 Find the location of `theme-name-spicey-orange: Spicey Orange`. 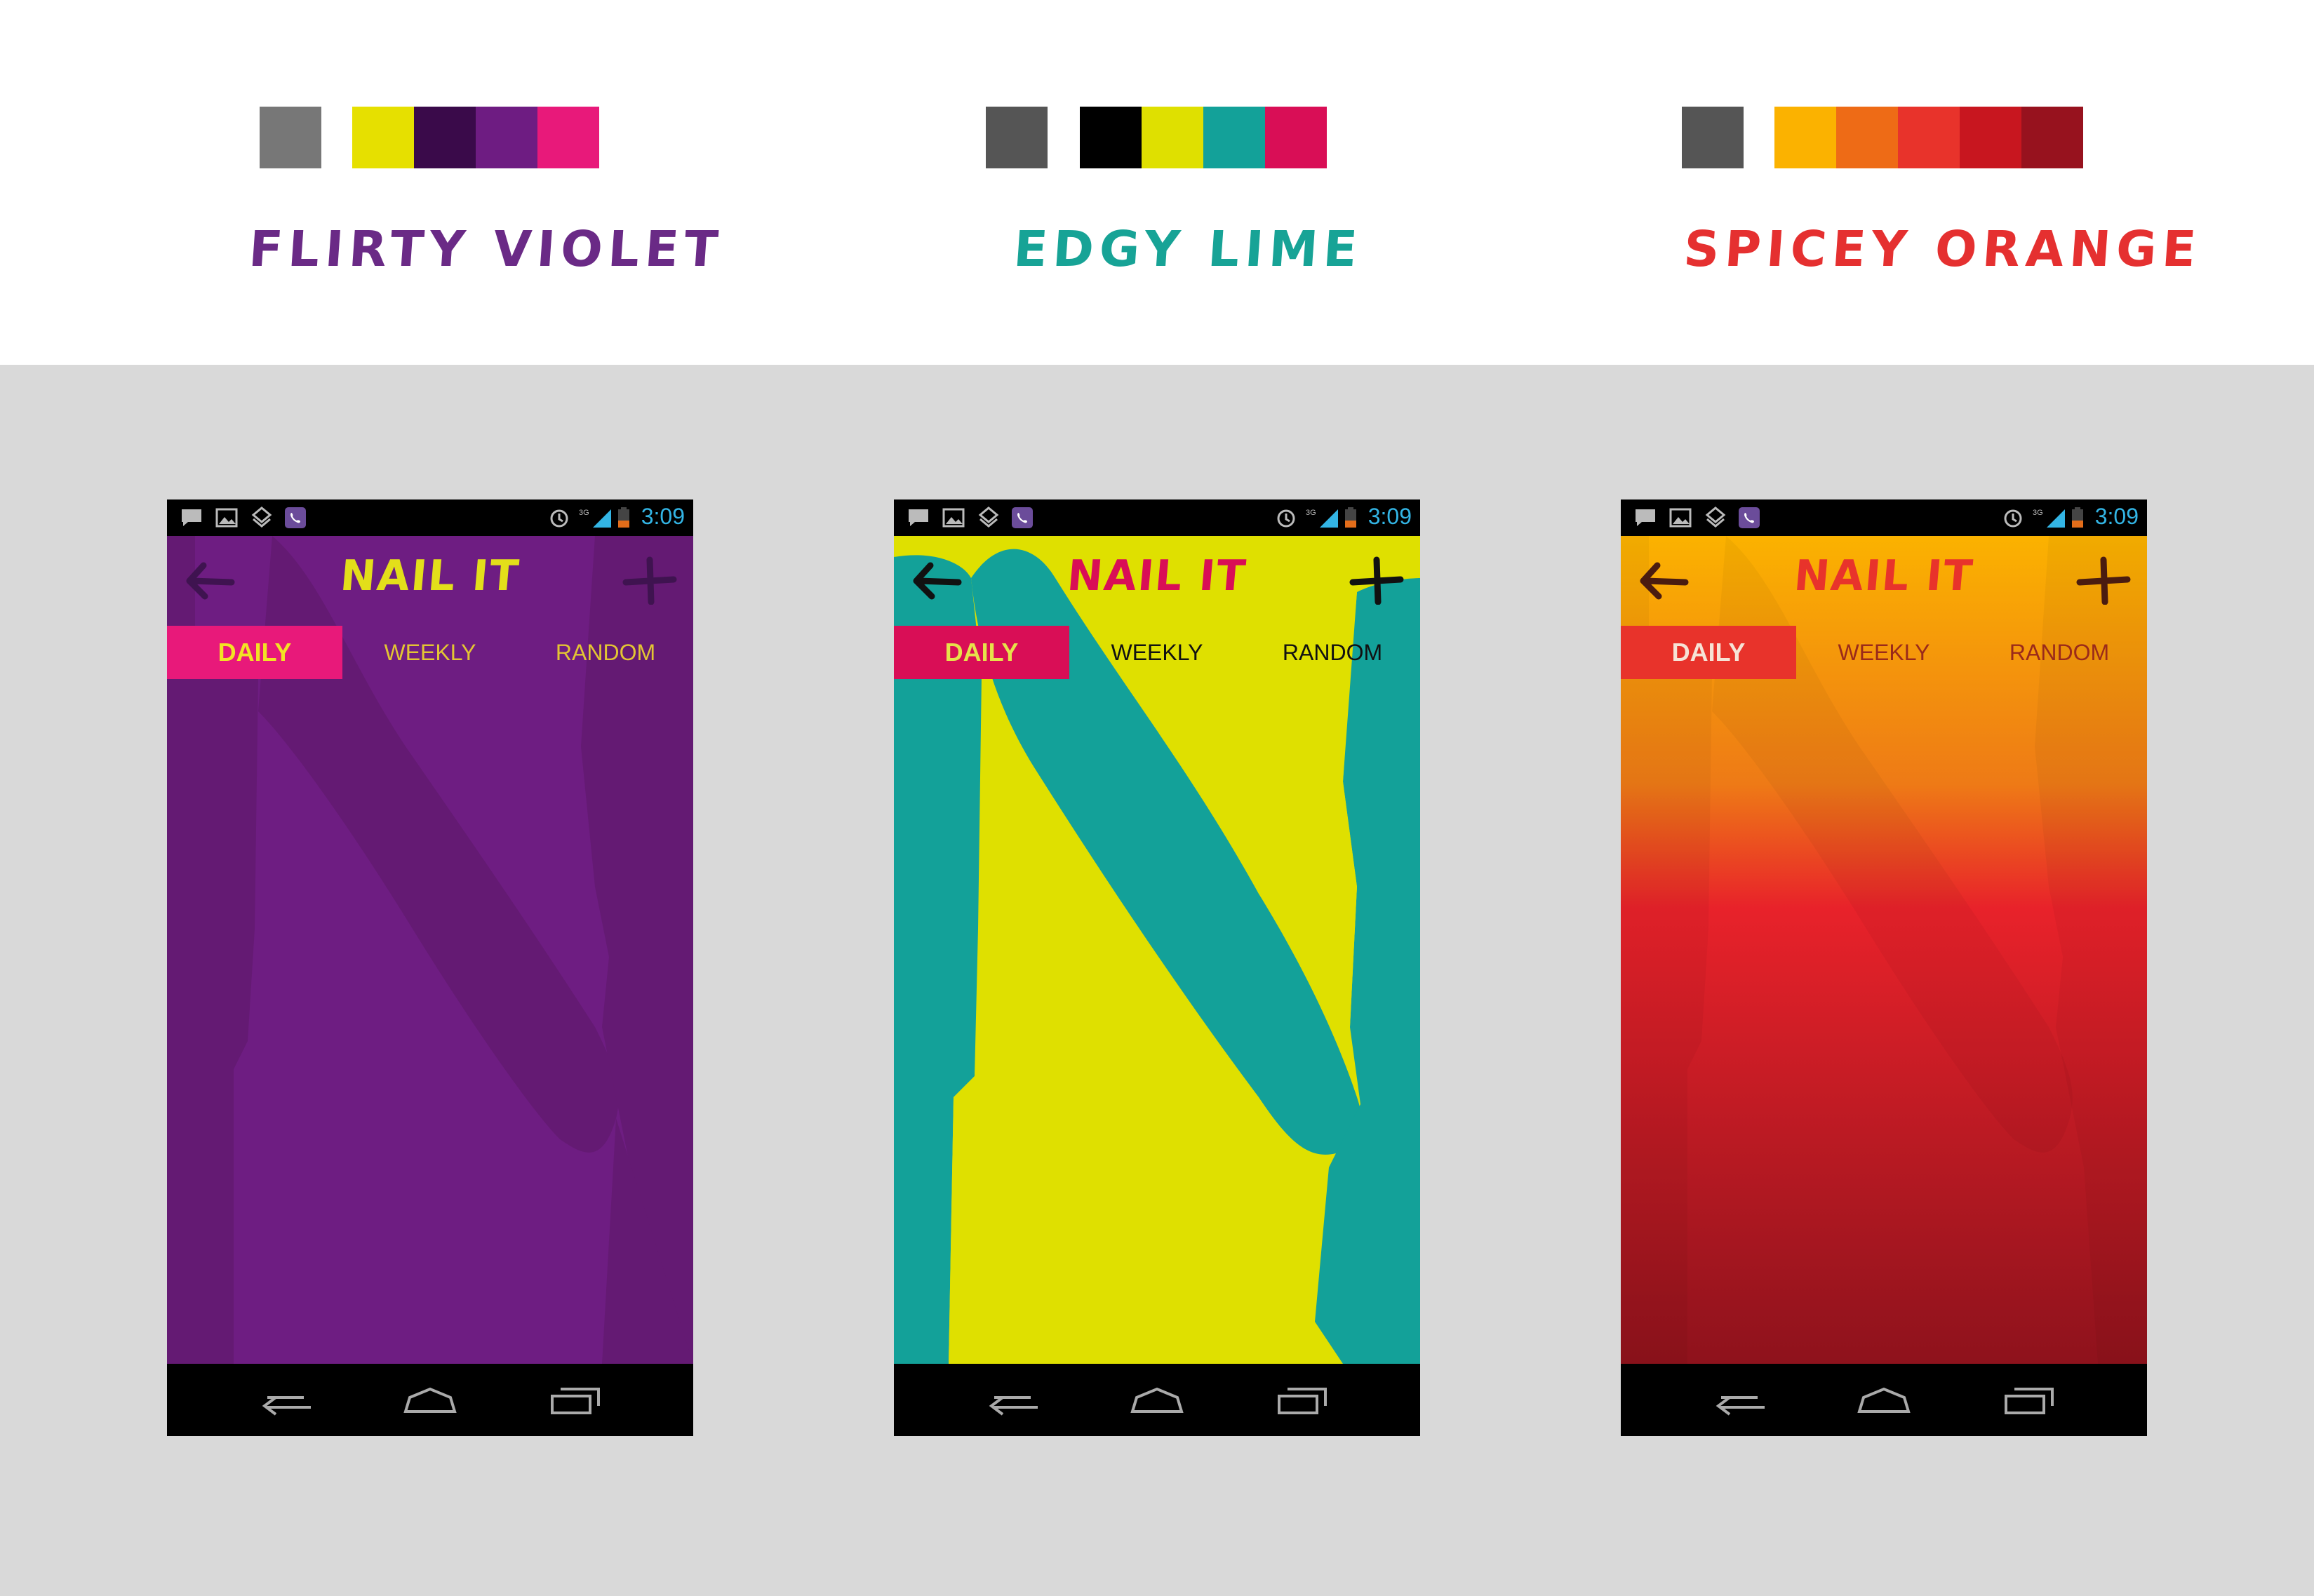

theme-name-spicey-orange: Spicey Orange is located at coordinates (1943, 249).